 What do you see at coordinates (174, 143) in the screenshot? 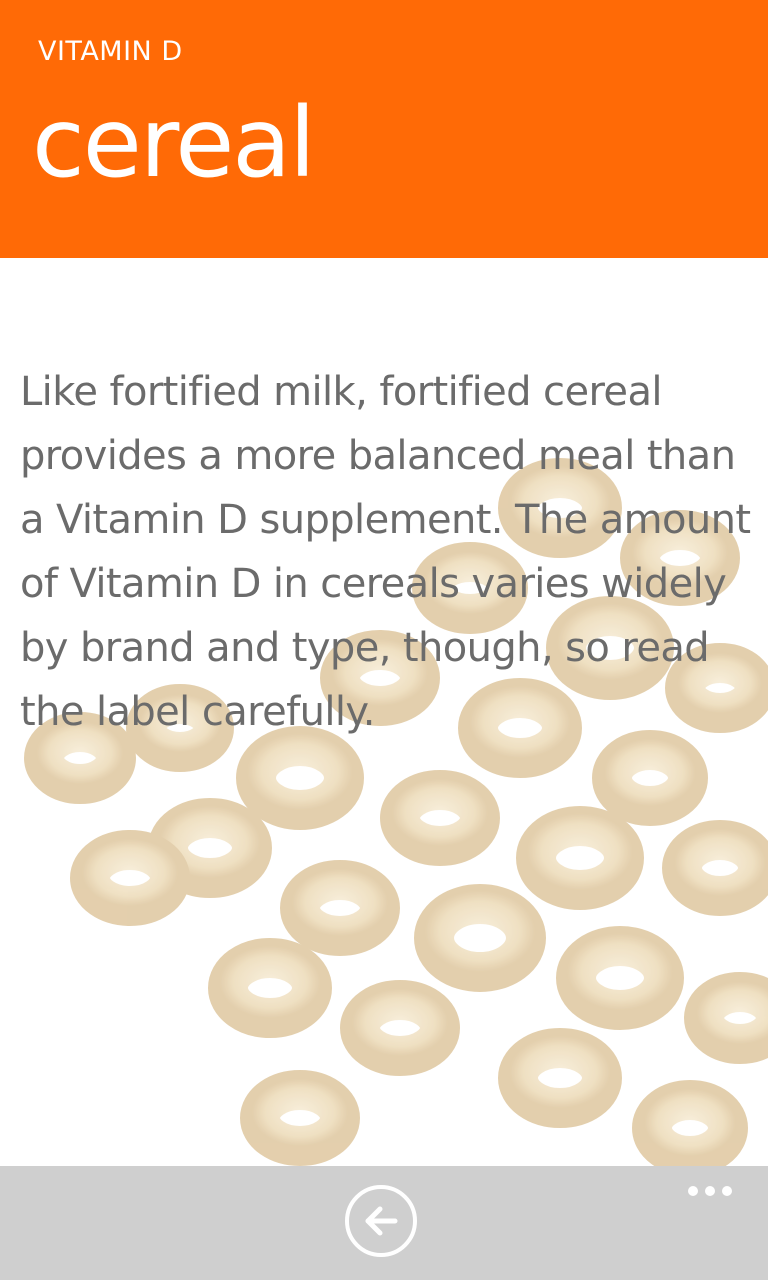
I see `page-title: cereal` at bounding box center [174, 143].